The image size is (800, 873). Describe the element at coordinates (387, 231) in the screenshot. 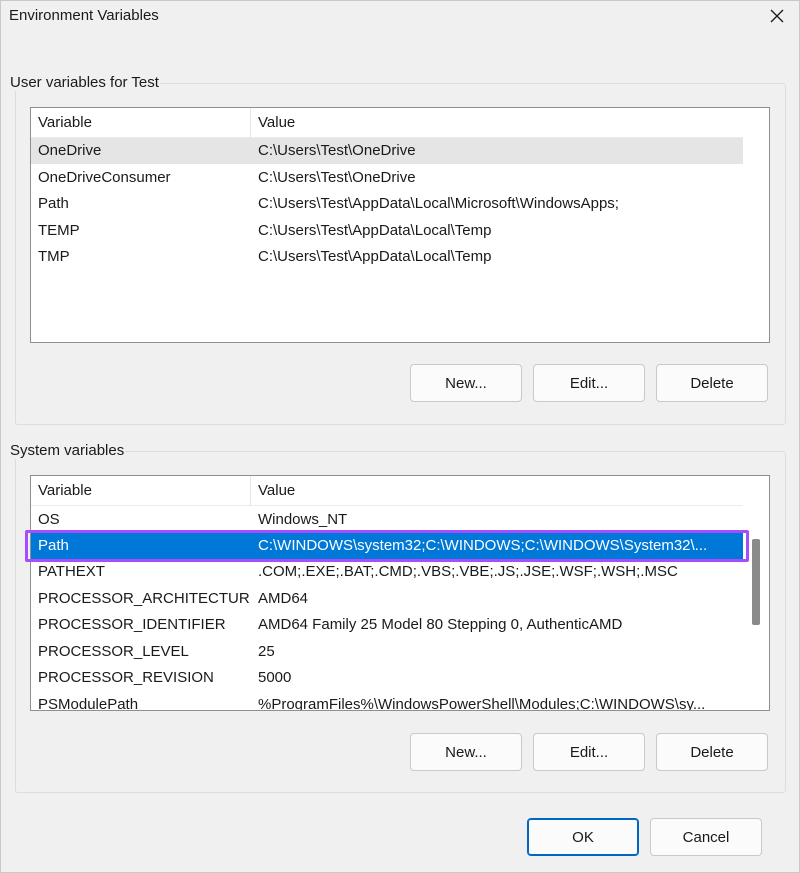

I see `list-item: TEMP C:\Users\Test\AppData\Local\Temp` at that location.